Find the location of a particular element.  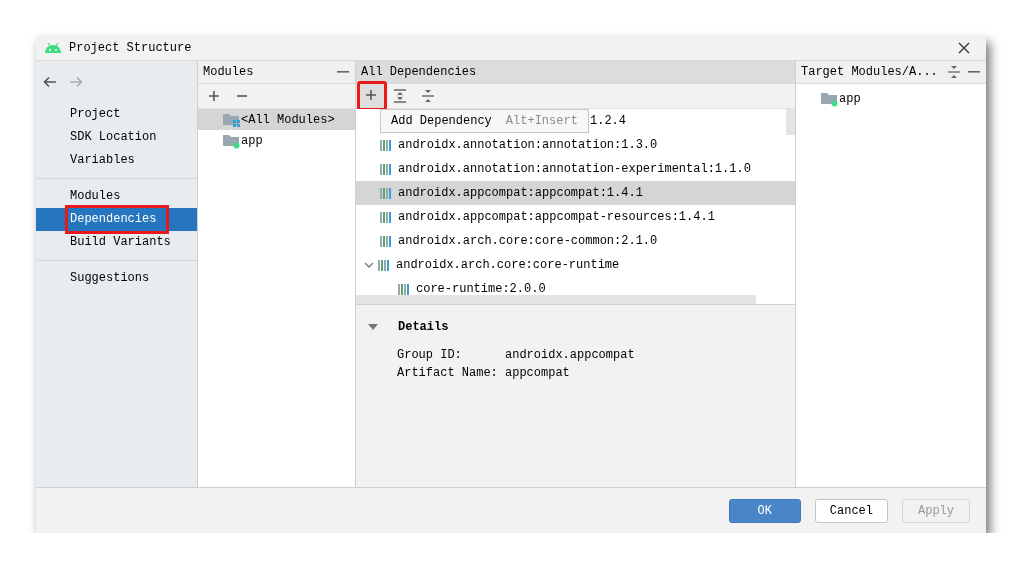

dependency-row: androidx.annotation:annotation-experimental:1.1.0 is located at coordinates (575, 169).